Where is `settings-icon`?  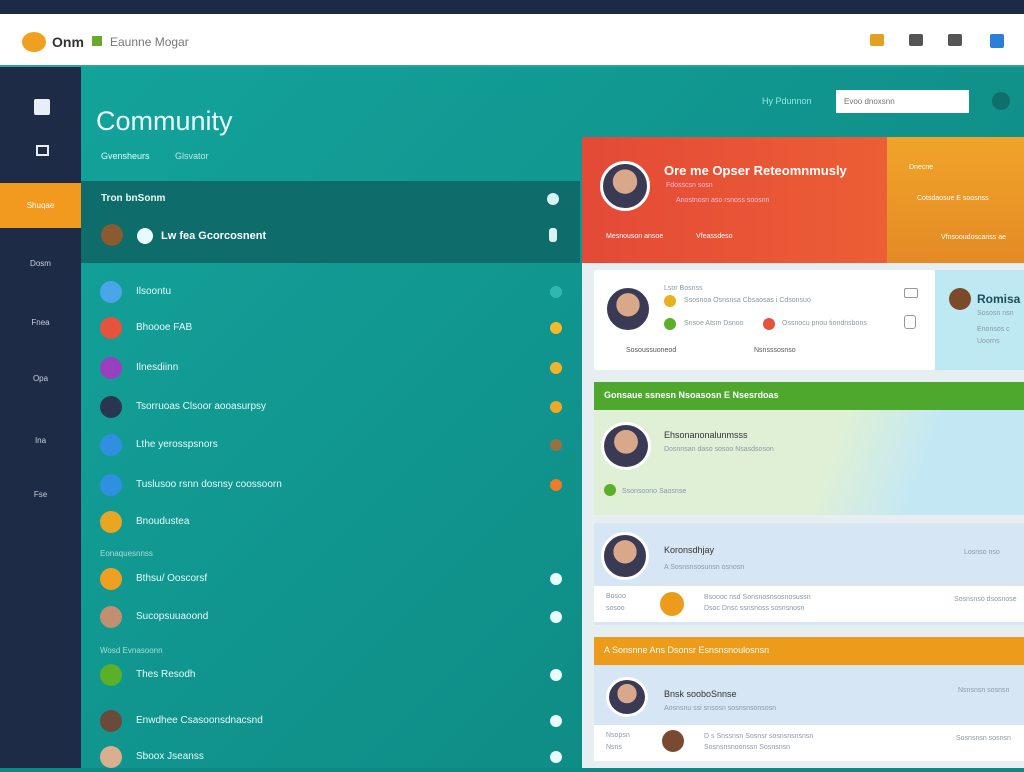
settings-icon is located at coordinates (553, 199).